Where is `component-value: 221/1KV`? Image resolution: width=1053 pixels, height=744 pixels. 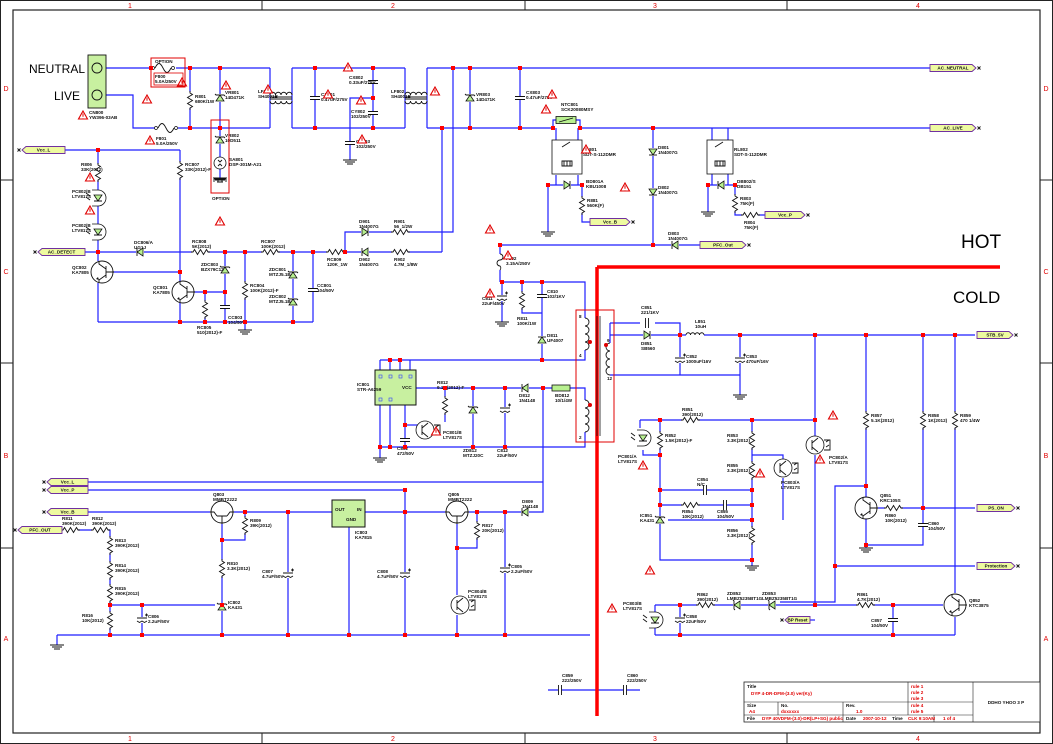
component-value: 221/1KV is located at coordinates (650, 312).